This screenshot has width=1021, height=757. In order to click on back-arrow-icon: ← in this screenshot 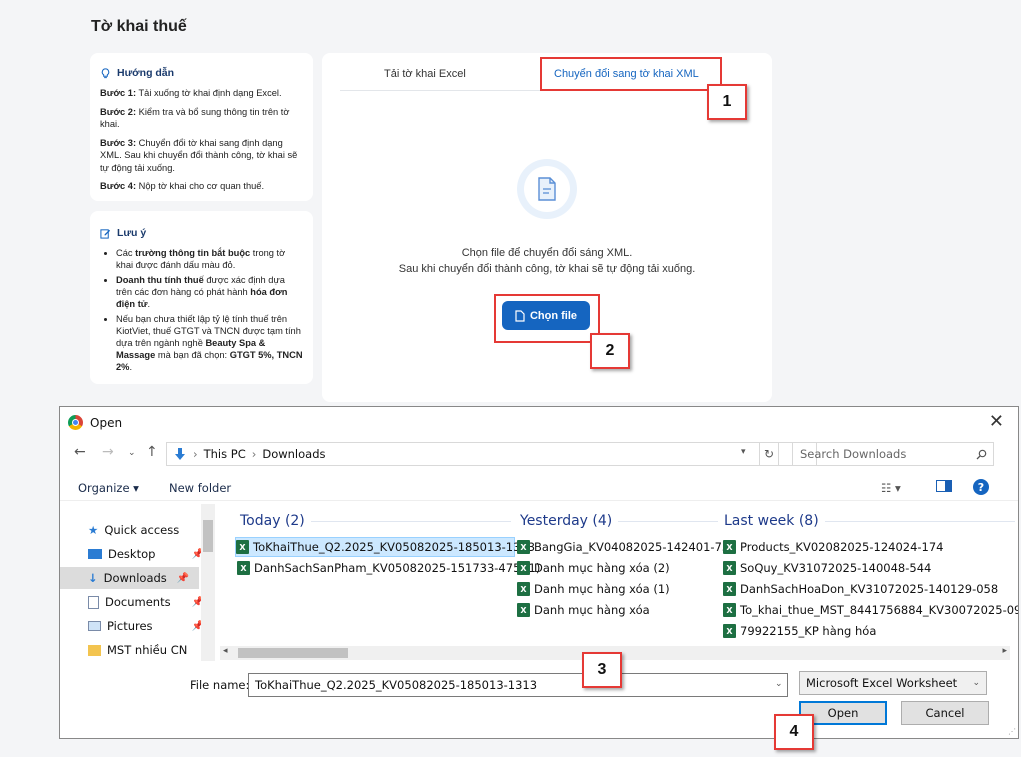, I will do `click(80, 452)`.